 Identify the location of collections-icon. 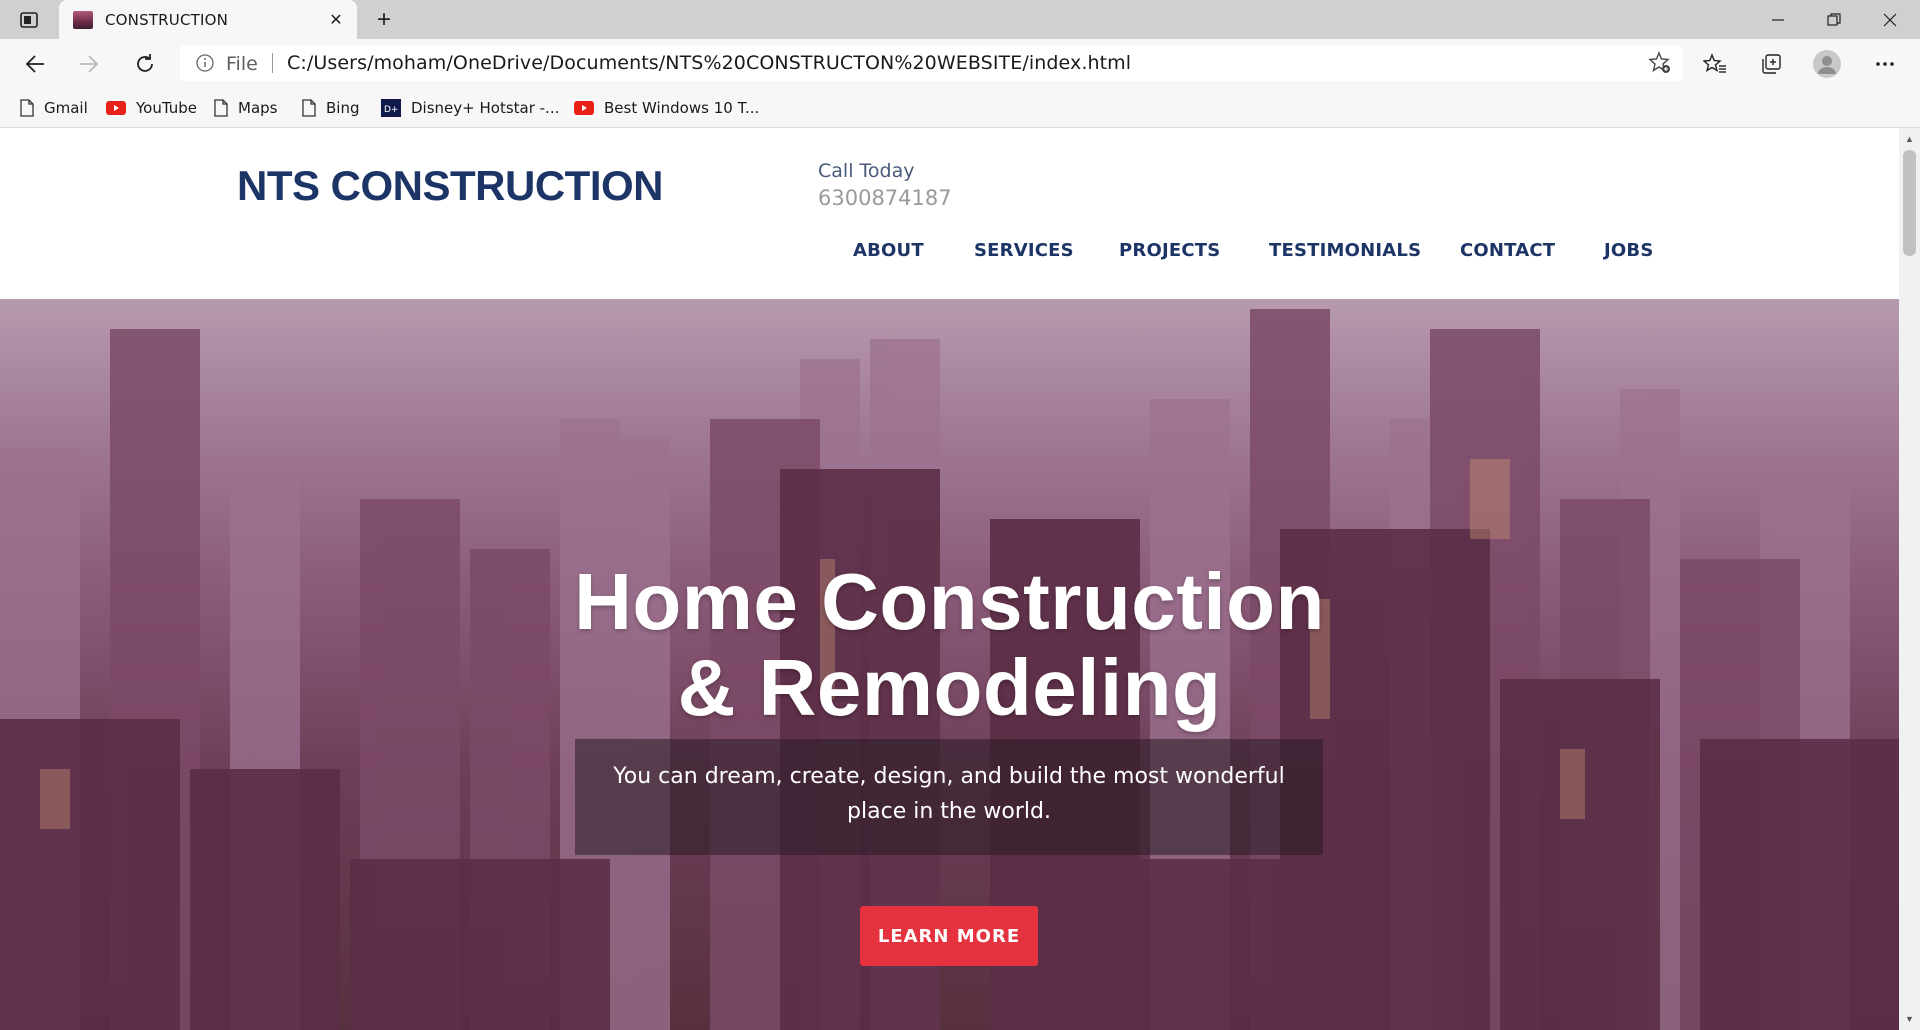
(1771, 64).